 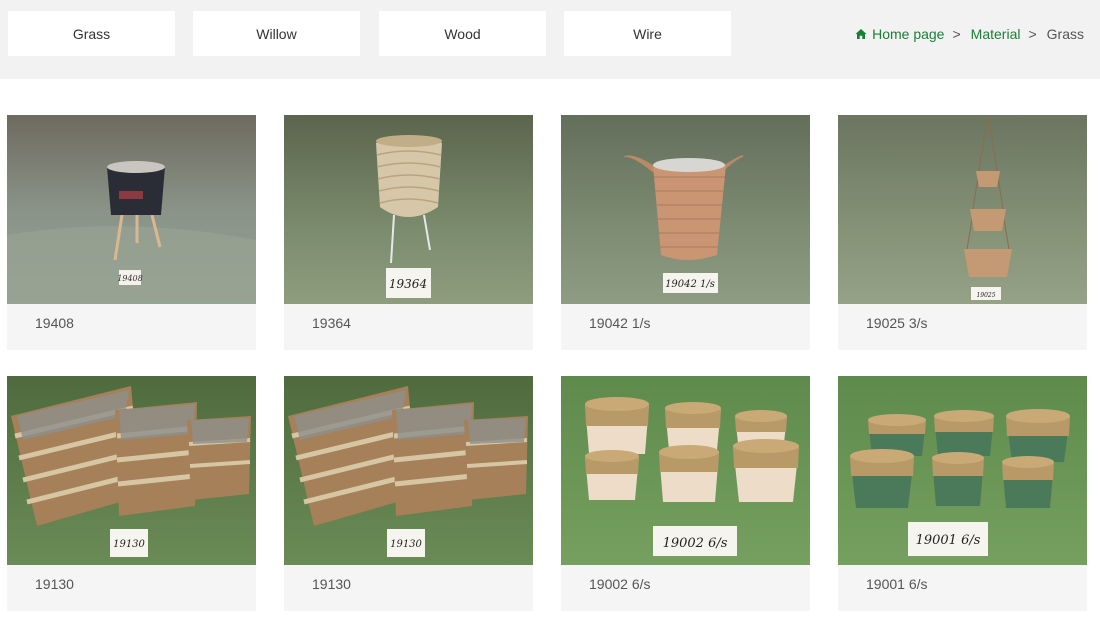 What do you see at coordinates (1065, 34) in the screenshot?
I see `breadcrumb-current: Grass` at bounding box center [1065, 34].